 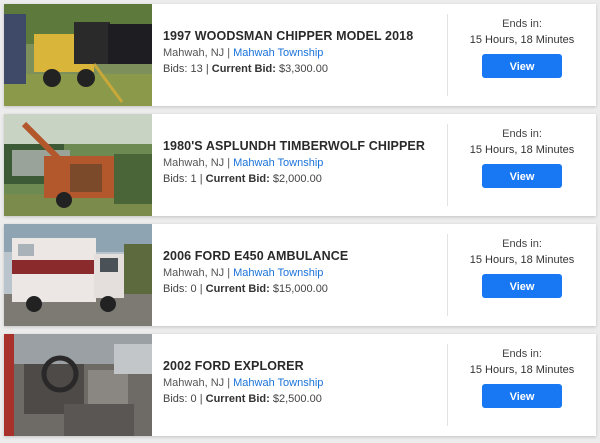 What do you see at coordinates (303, 146) in the screenshot?
I see `listing-title: 1980'S ASPLUNDH TIMBERWOLF CHIPPER` at bounding box center [303, 146].